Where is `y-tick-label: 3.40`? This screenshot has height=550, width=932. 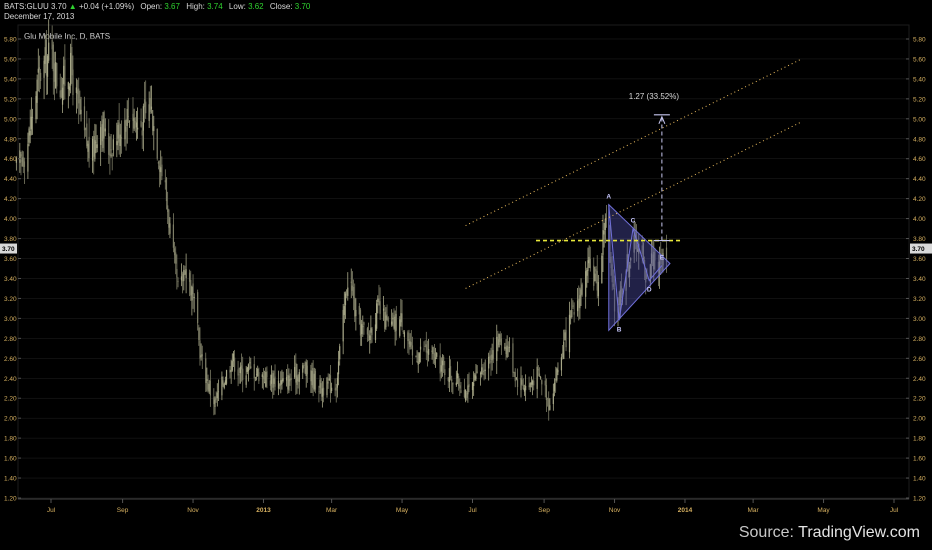 y-tick-label: 3.40 is located at coordinates (919, 279).